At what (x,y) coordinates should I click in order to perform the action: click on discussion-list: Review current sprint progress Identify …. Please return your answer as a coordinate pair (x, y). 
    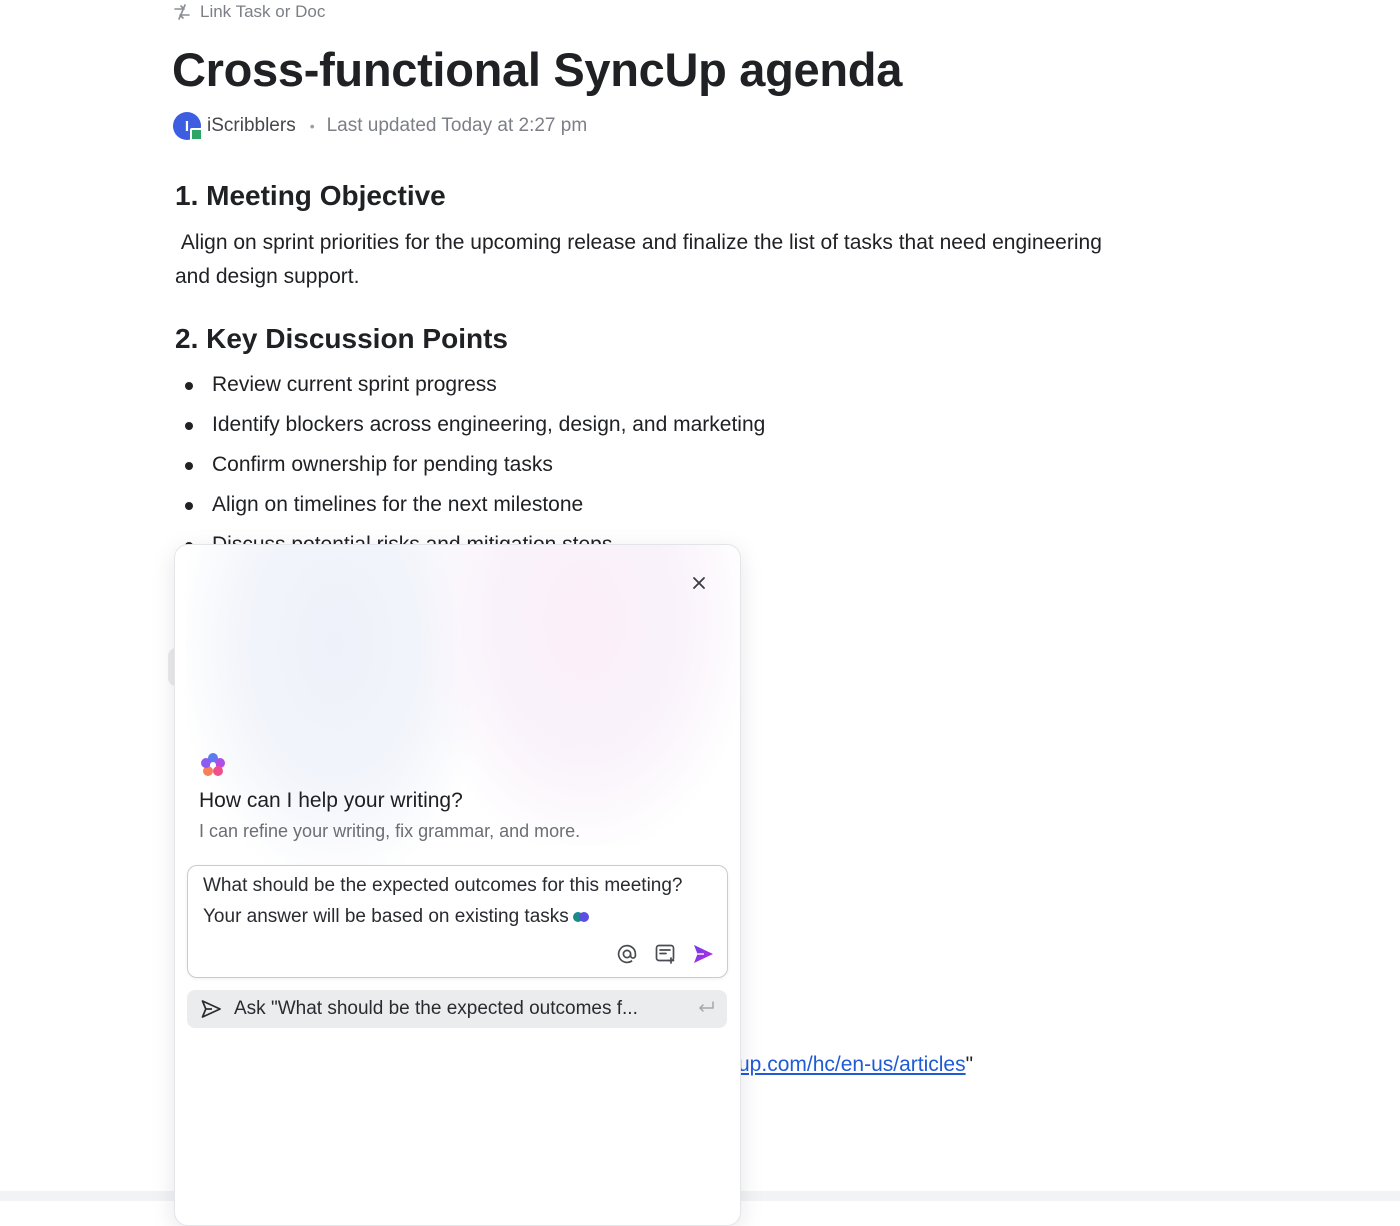
    Looking at the image, I should click on (474, 456).